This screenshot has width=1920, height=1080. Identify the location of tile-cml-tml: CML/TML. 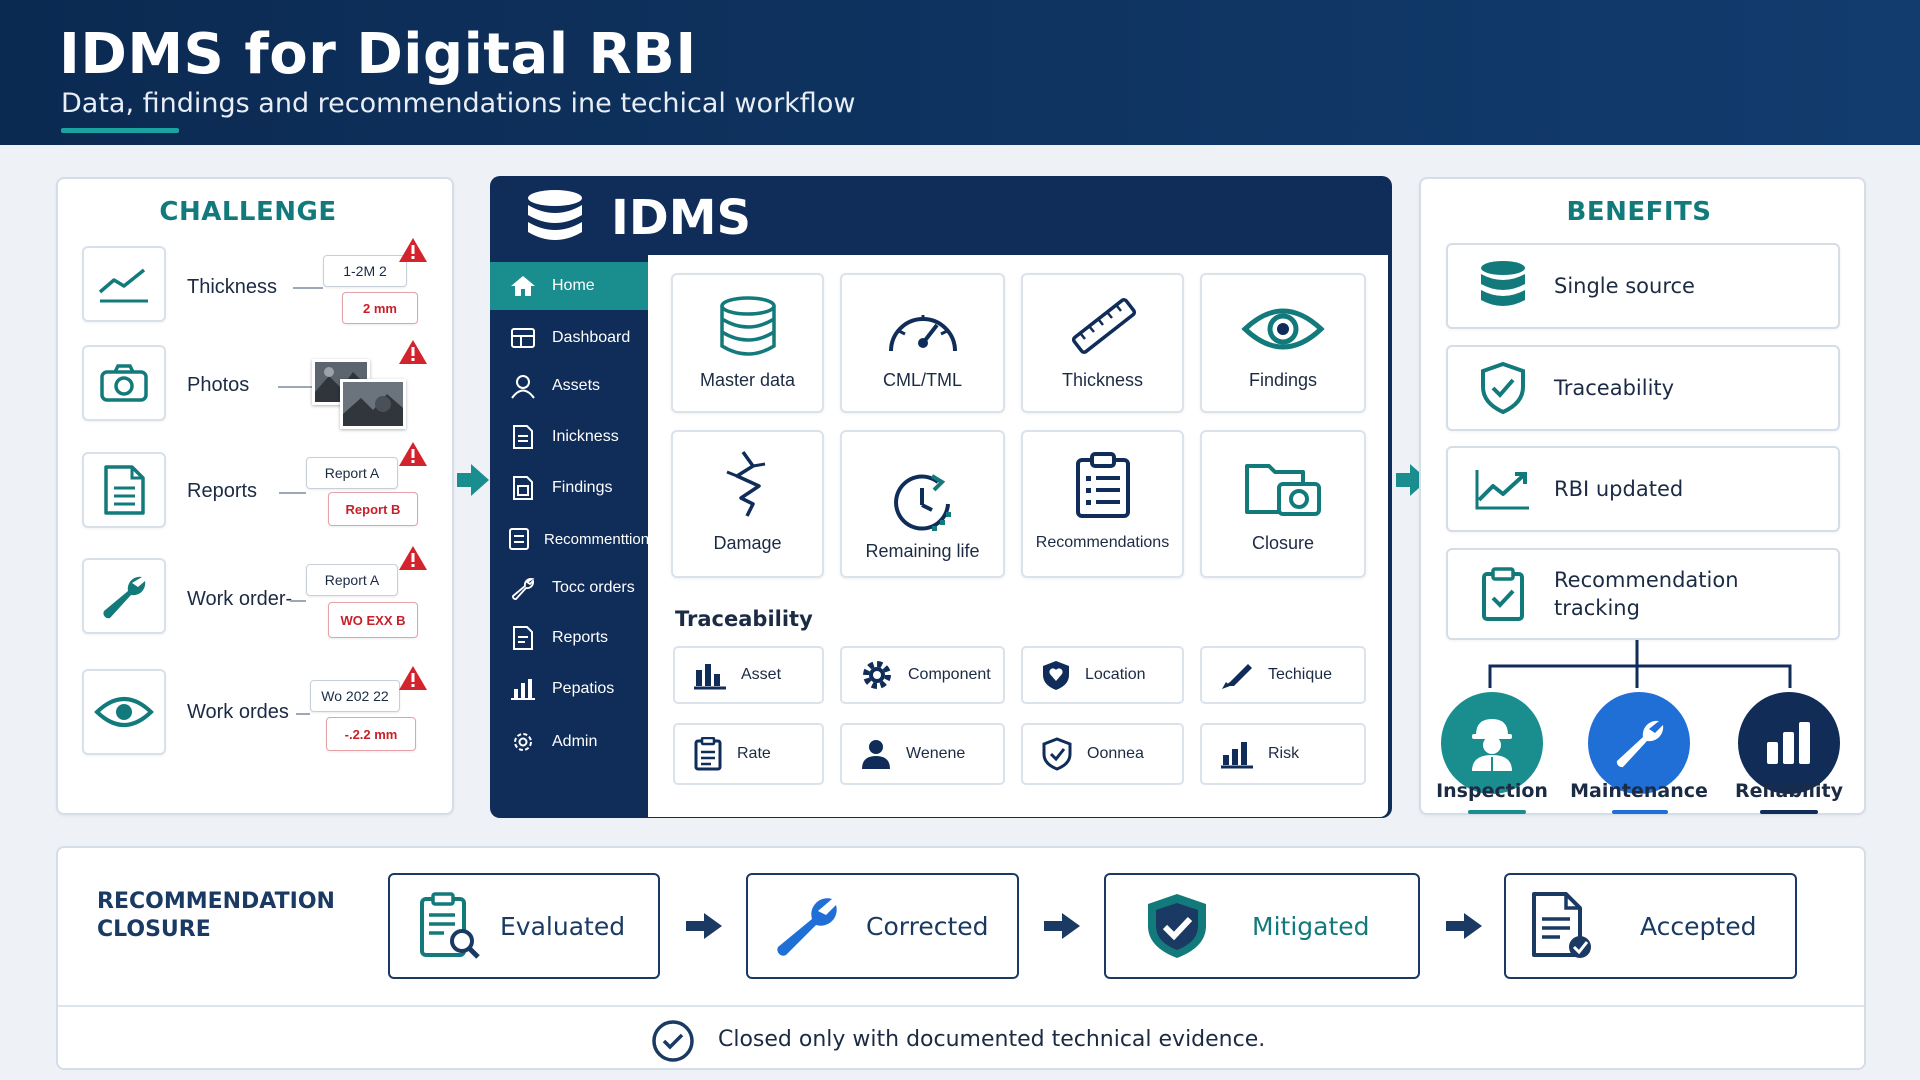
(922, 343).